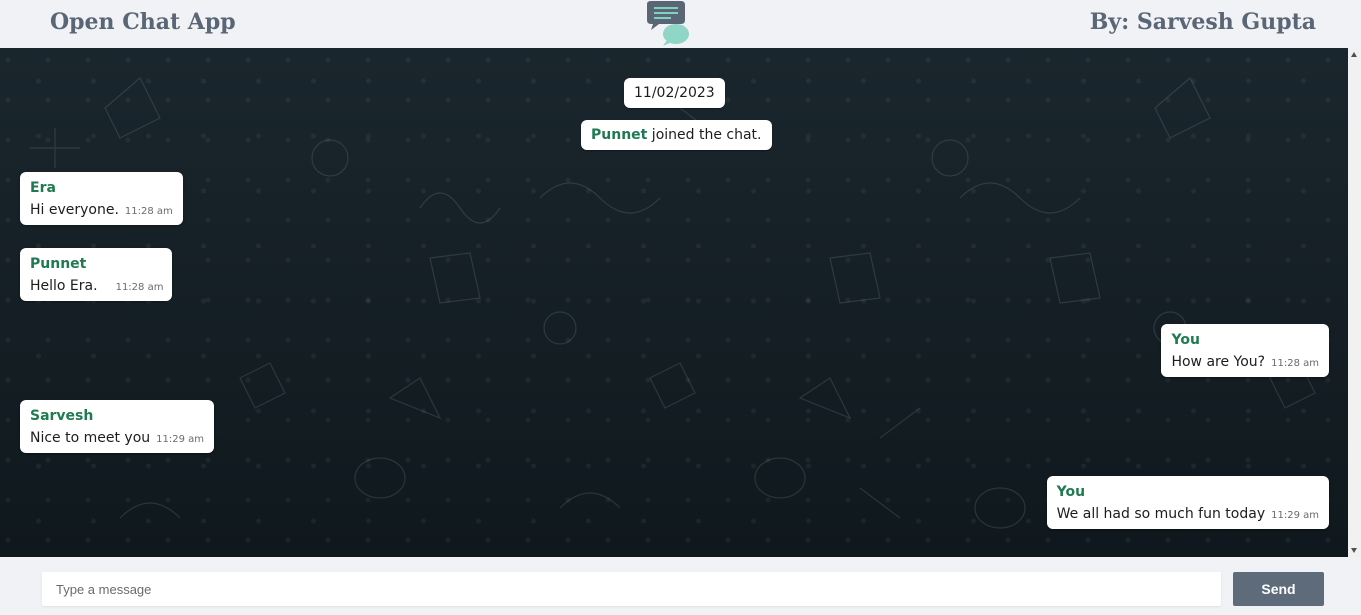  I want to click on join-notice-text: joined the chat., so click(704, 135).